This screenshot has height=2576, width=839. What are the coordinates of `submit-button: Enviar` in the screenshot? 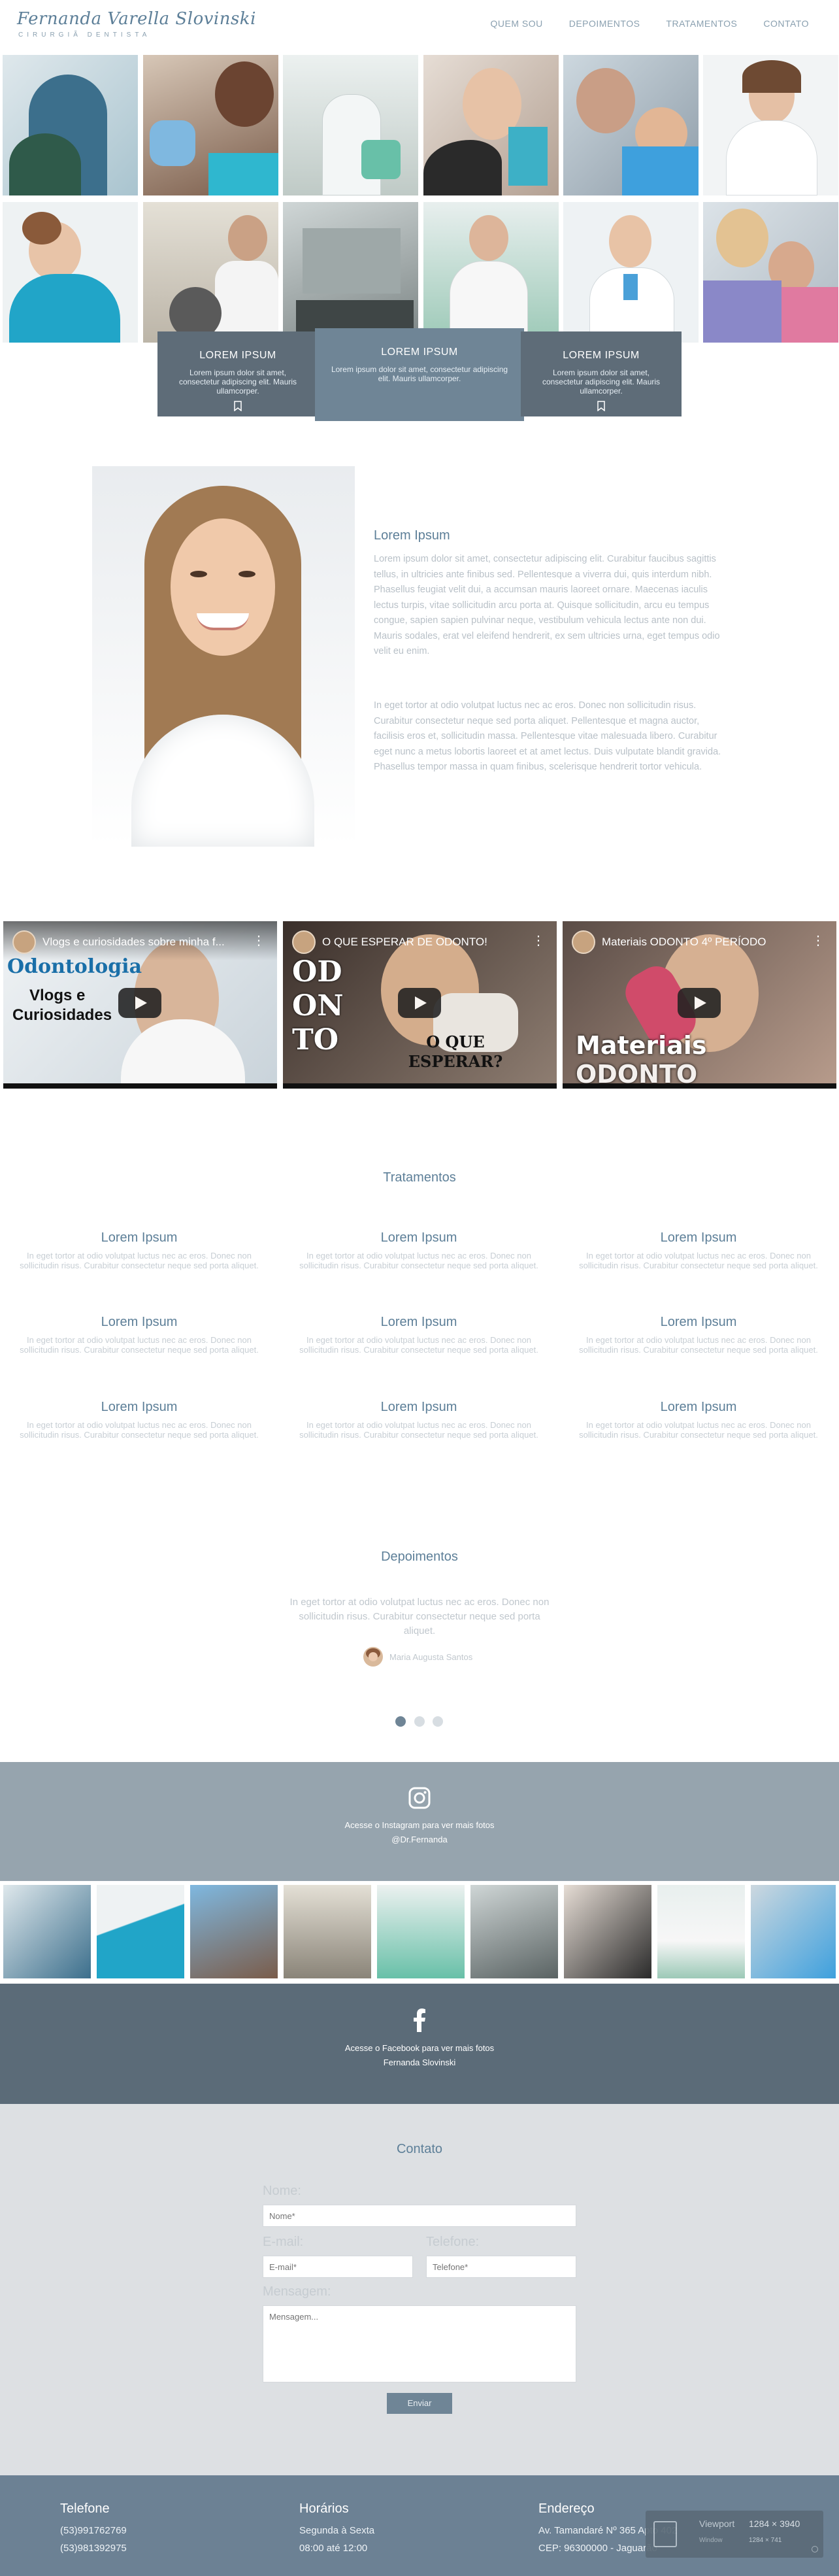 It's located at (419, 2403).